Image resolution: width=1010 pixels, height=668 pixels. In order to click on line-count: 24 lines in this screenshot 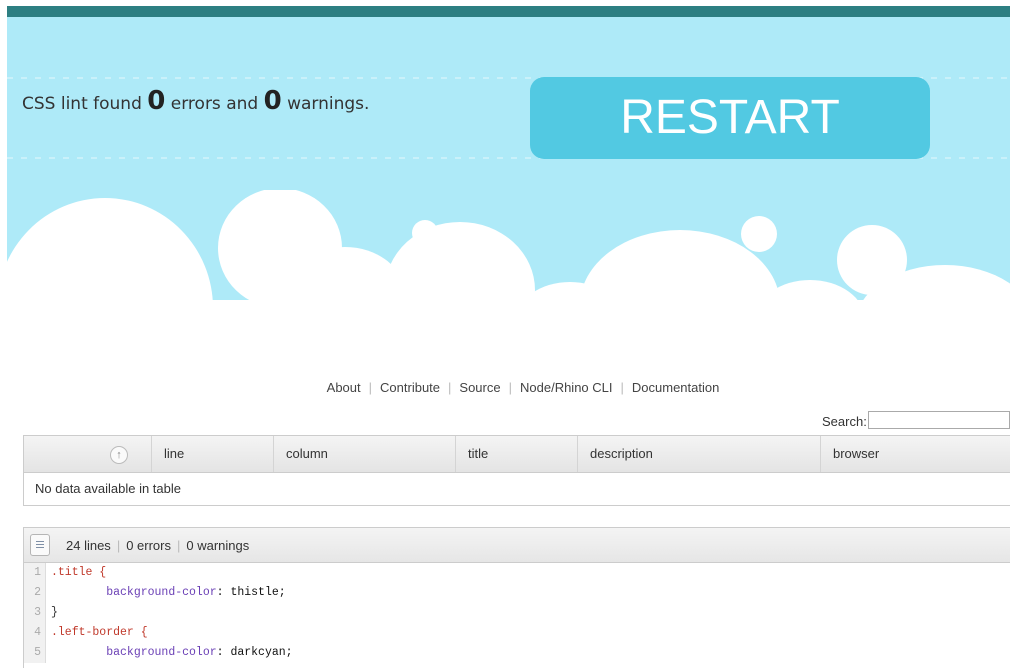, I will do `click(88, 545)`.